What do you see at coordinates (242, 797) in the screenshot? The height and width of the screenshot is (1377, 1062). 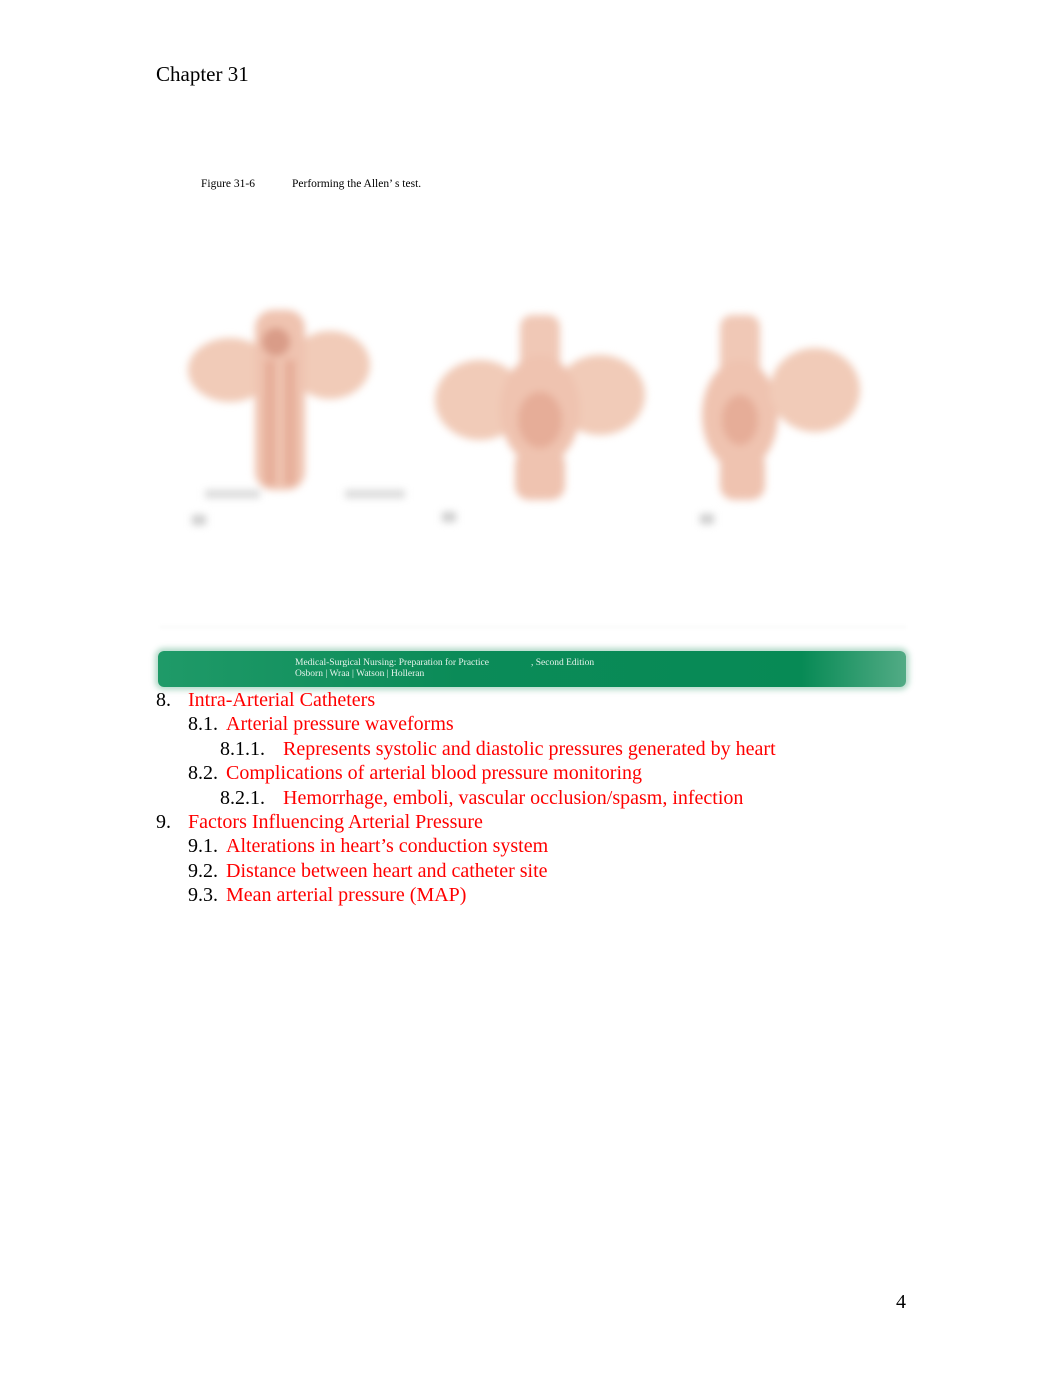 I see `outline-number: 8.2.1.` at bounding box center [242, 797].